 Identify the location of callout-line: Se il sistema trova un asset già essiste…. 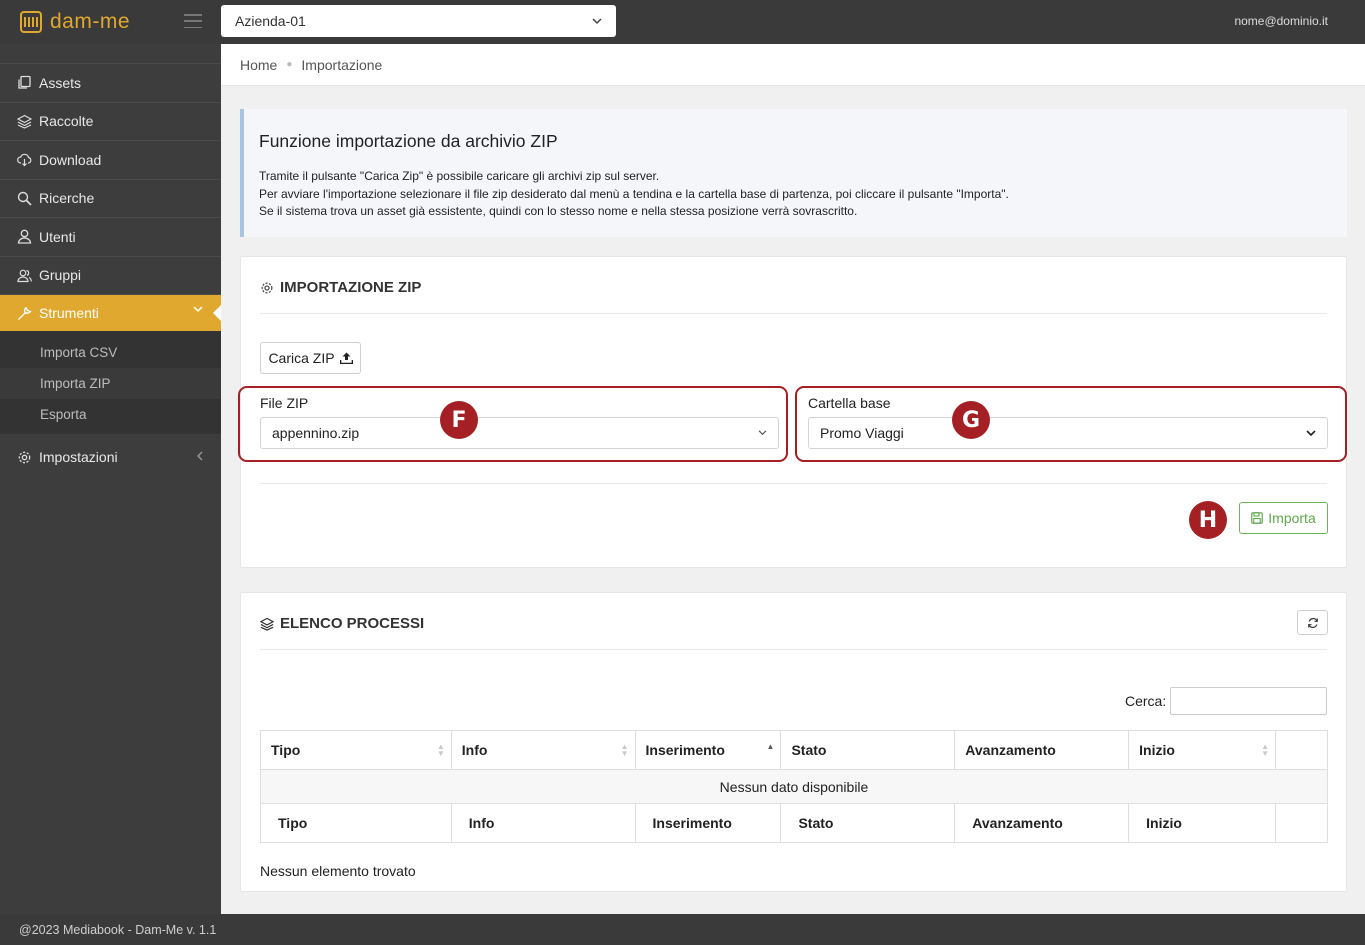
(558, 211).